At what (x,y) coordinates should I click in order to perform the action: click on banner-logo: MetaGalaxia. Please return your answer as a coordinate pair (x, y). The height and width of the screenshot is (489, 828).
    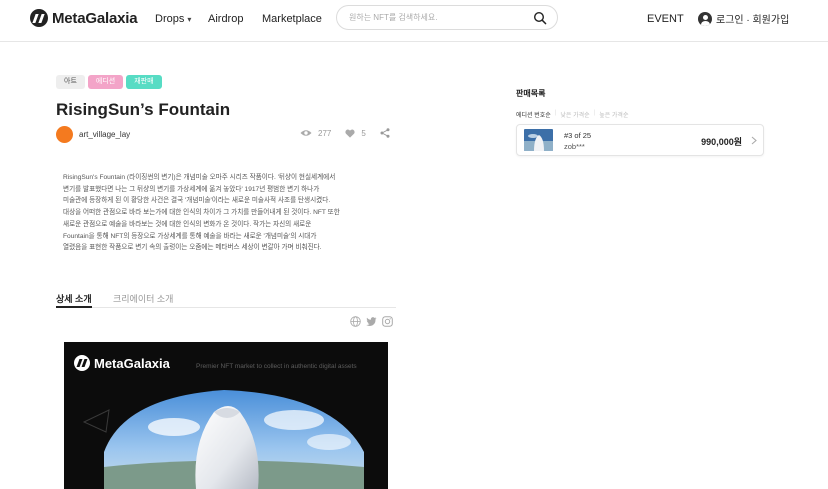
    Looking at the image, I should click on (122, 363).